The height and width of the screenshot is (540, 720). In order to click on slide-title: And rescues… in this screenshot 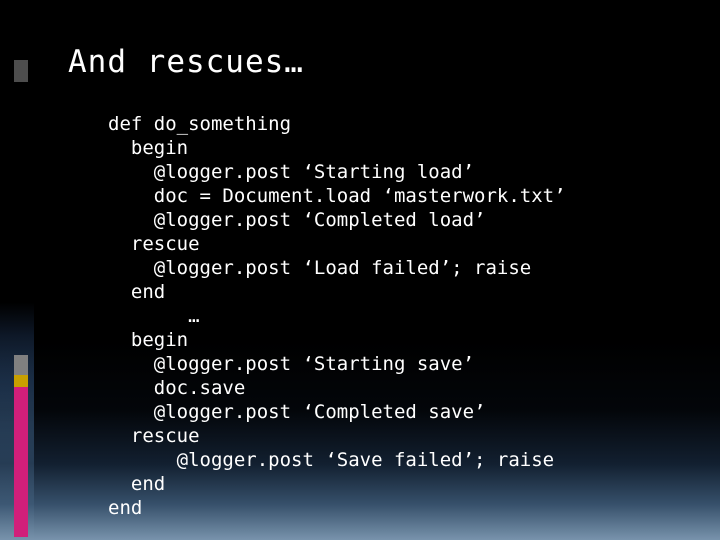, I will do `click(186, 62)`.